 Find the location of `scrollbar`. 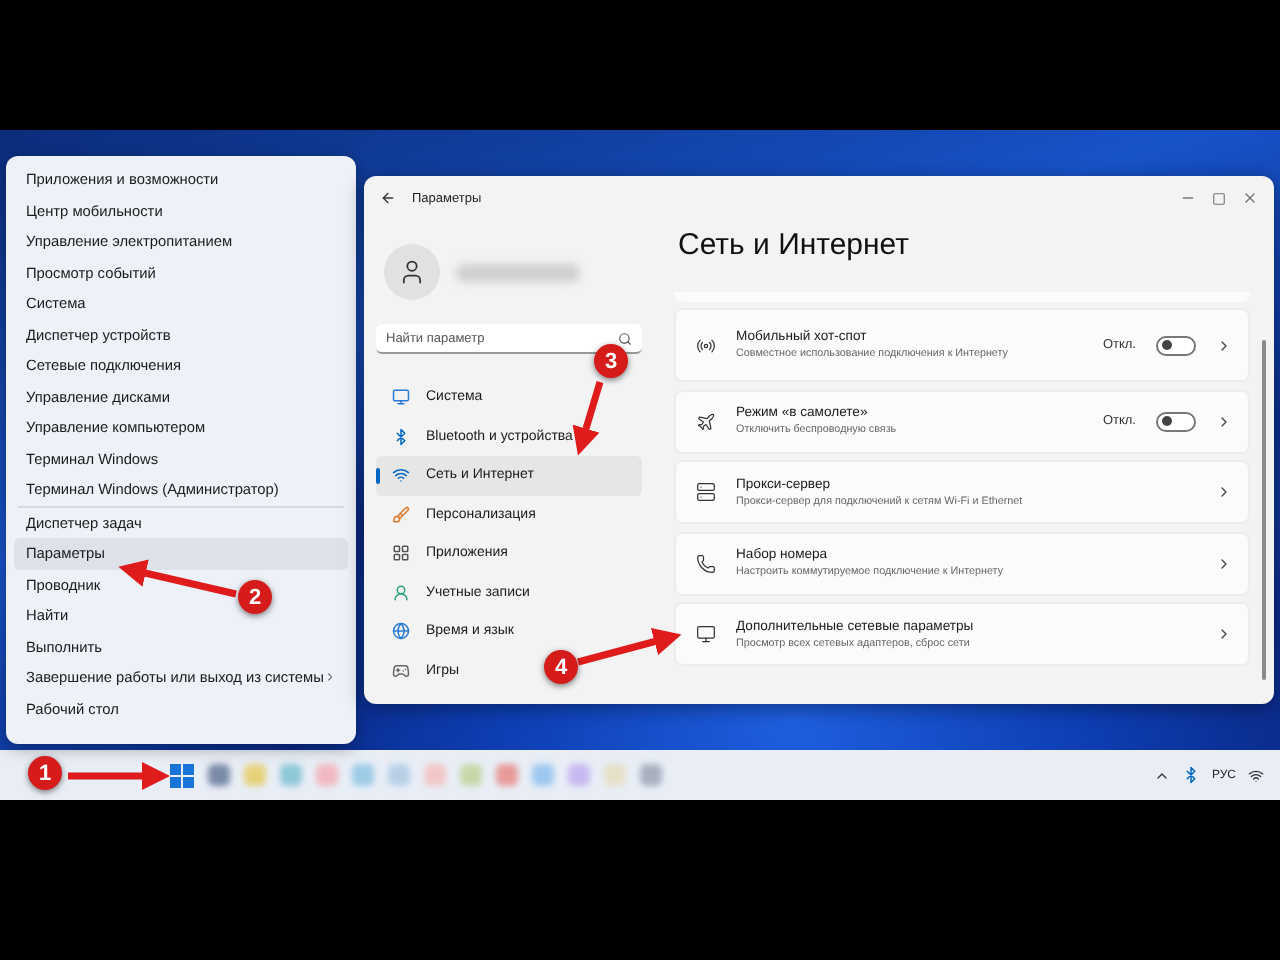

scrollbar is located at coordinates (1264, 510).